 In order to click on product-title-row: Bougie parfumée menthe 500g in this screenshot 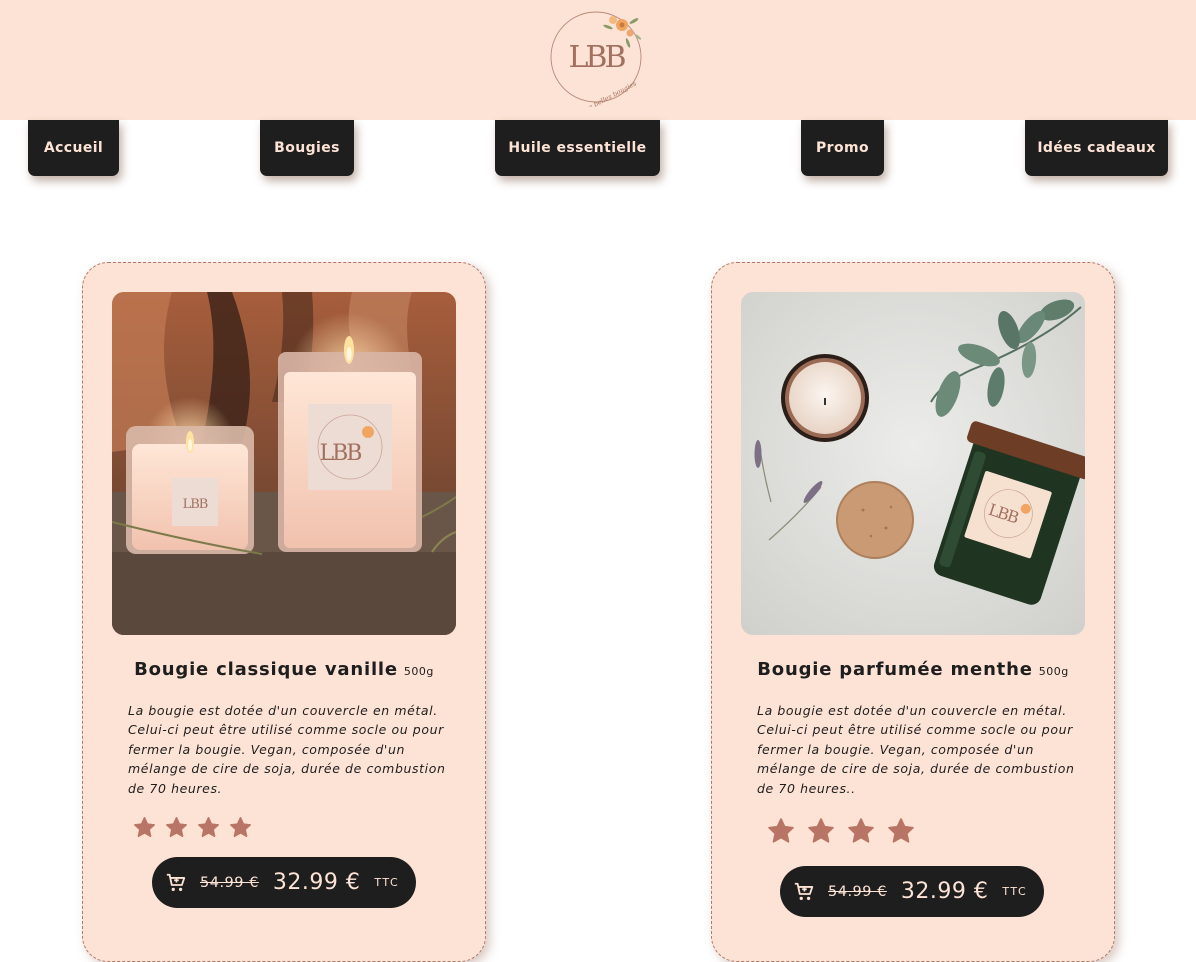, I will do `click(913, 669)`.